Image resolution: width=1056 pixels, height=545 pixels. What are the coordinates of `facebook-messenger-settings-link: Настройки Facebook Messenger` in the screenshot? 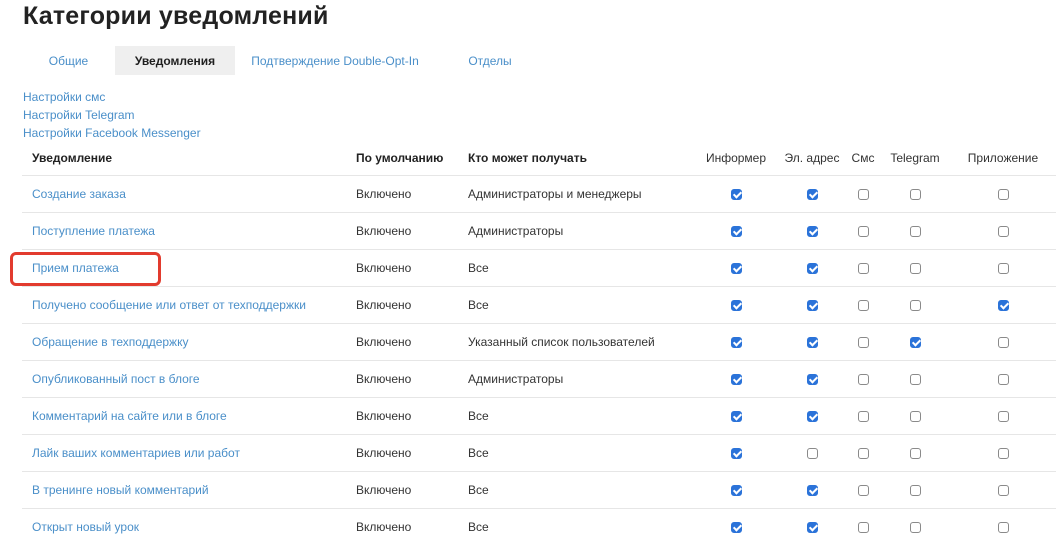 It's located at (112, 133).